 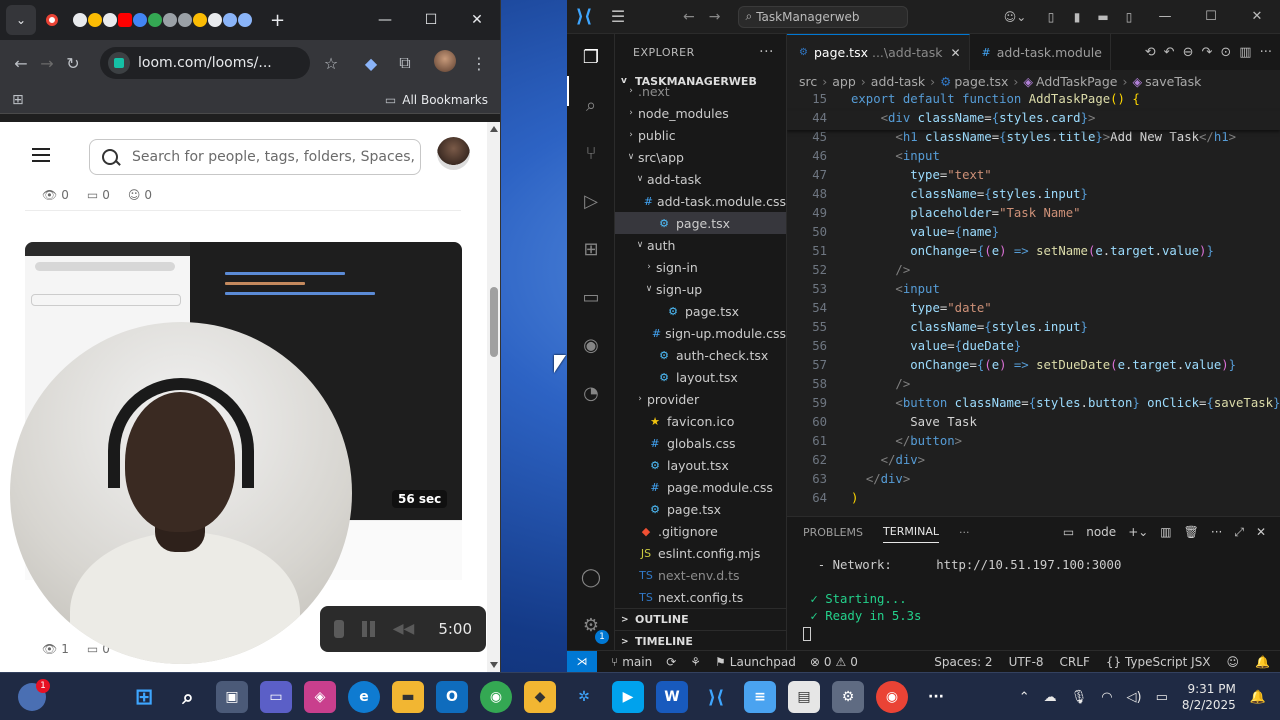 What do you see at coordinates (591, 578) in the screenshot?
I see `accounts-icon: ◯` at bounding box center [591, 578].